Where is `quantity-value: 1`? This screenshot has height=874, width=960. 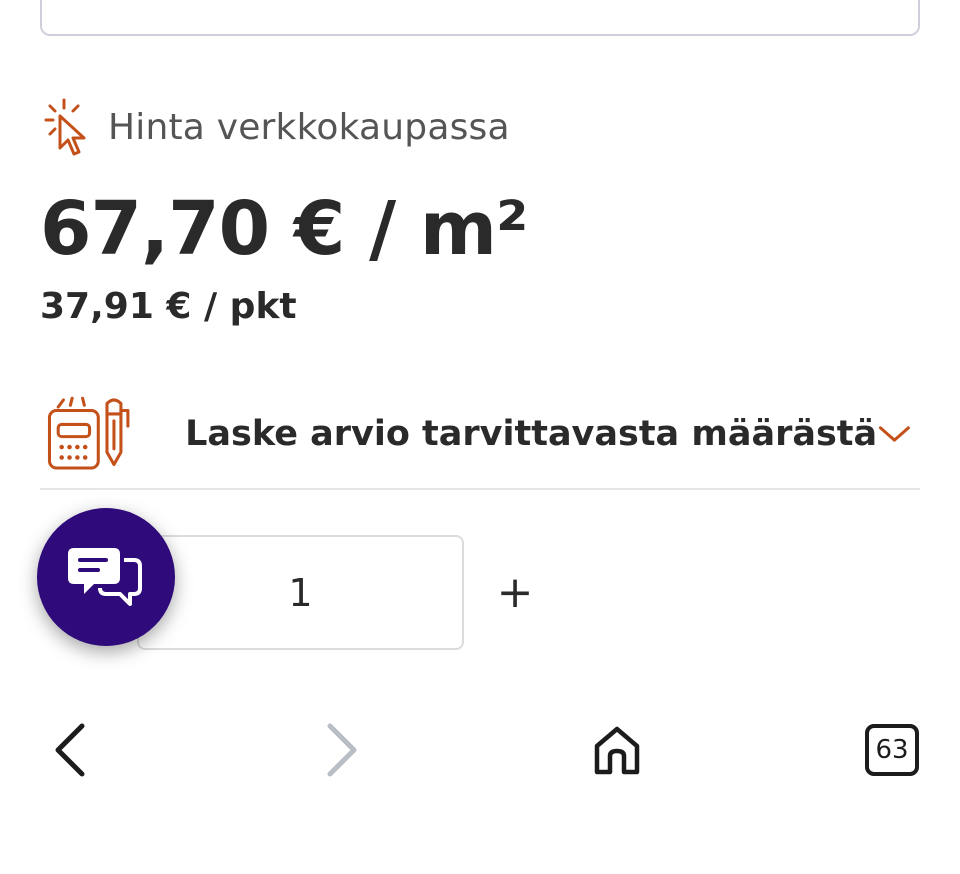 quantity-value: 1 is located at coordinates (300, 592).